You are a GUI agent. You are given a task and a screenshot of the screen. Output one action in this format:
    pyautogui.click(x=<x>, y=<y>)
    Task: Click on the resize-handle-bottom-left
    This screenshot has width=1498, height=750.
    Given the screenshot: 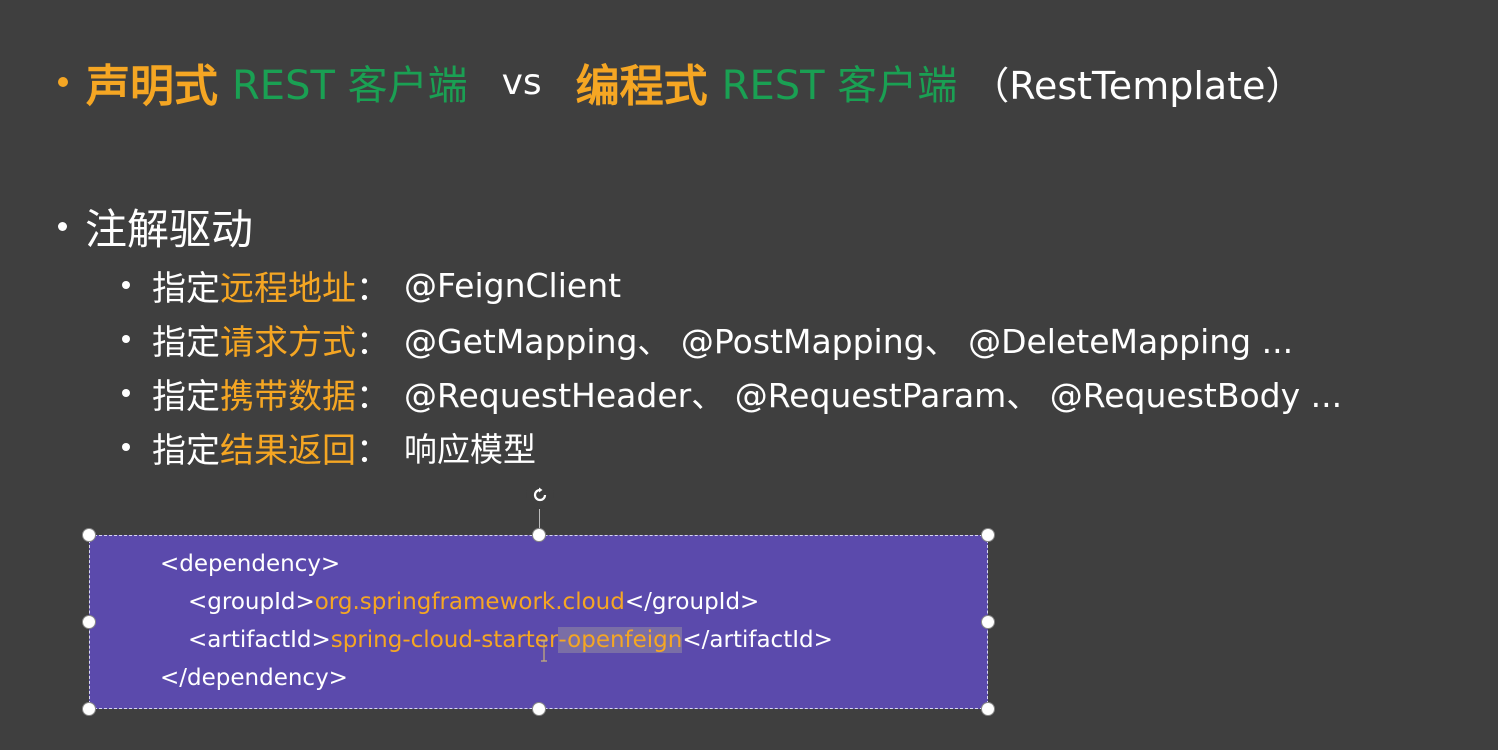 What is the action you would take?
    pyautogui.click(x=89, y=709)
    